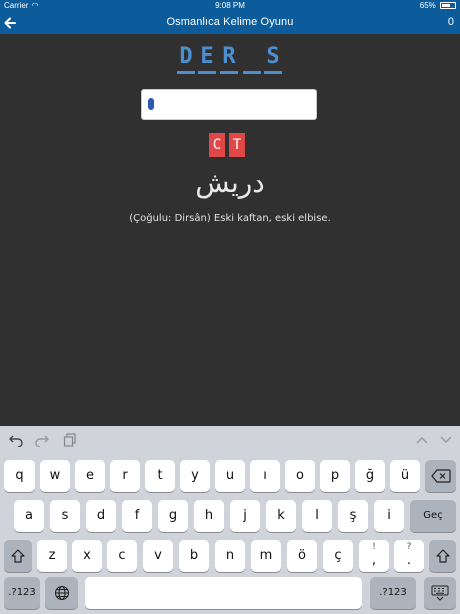 The image size is (460, 614). Describe the element at coordinates (370, 476) in the screenshot. I see `key-g-breve: ğ` at that location.